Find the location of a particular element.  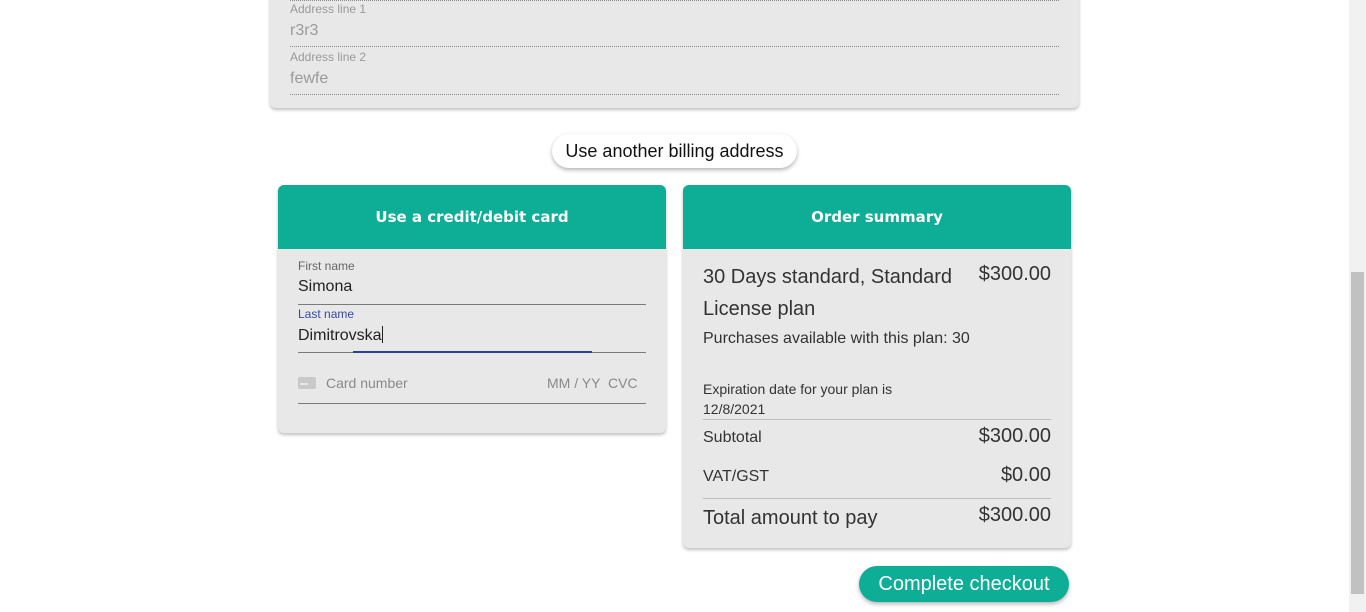

address-line-2-input: fewfe is located at coordinates (674, 79).